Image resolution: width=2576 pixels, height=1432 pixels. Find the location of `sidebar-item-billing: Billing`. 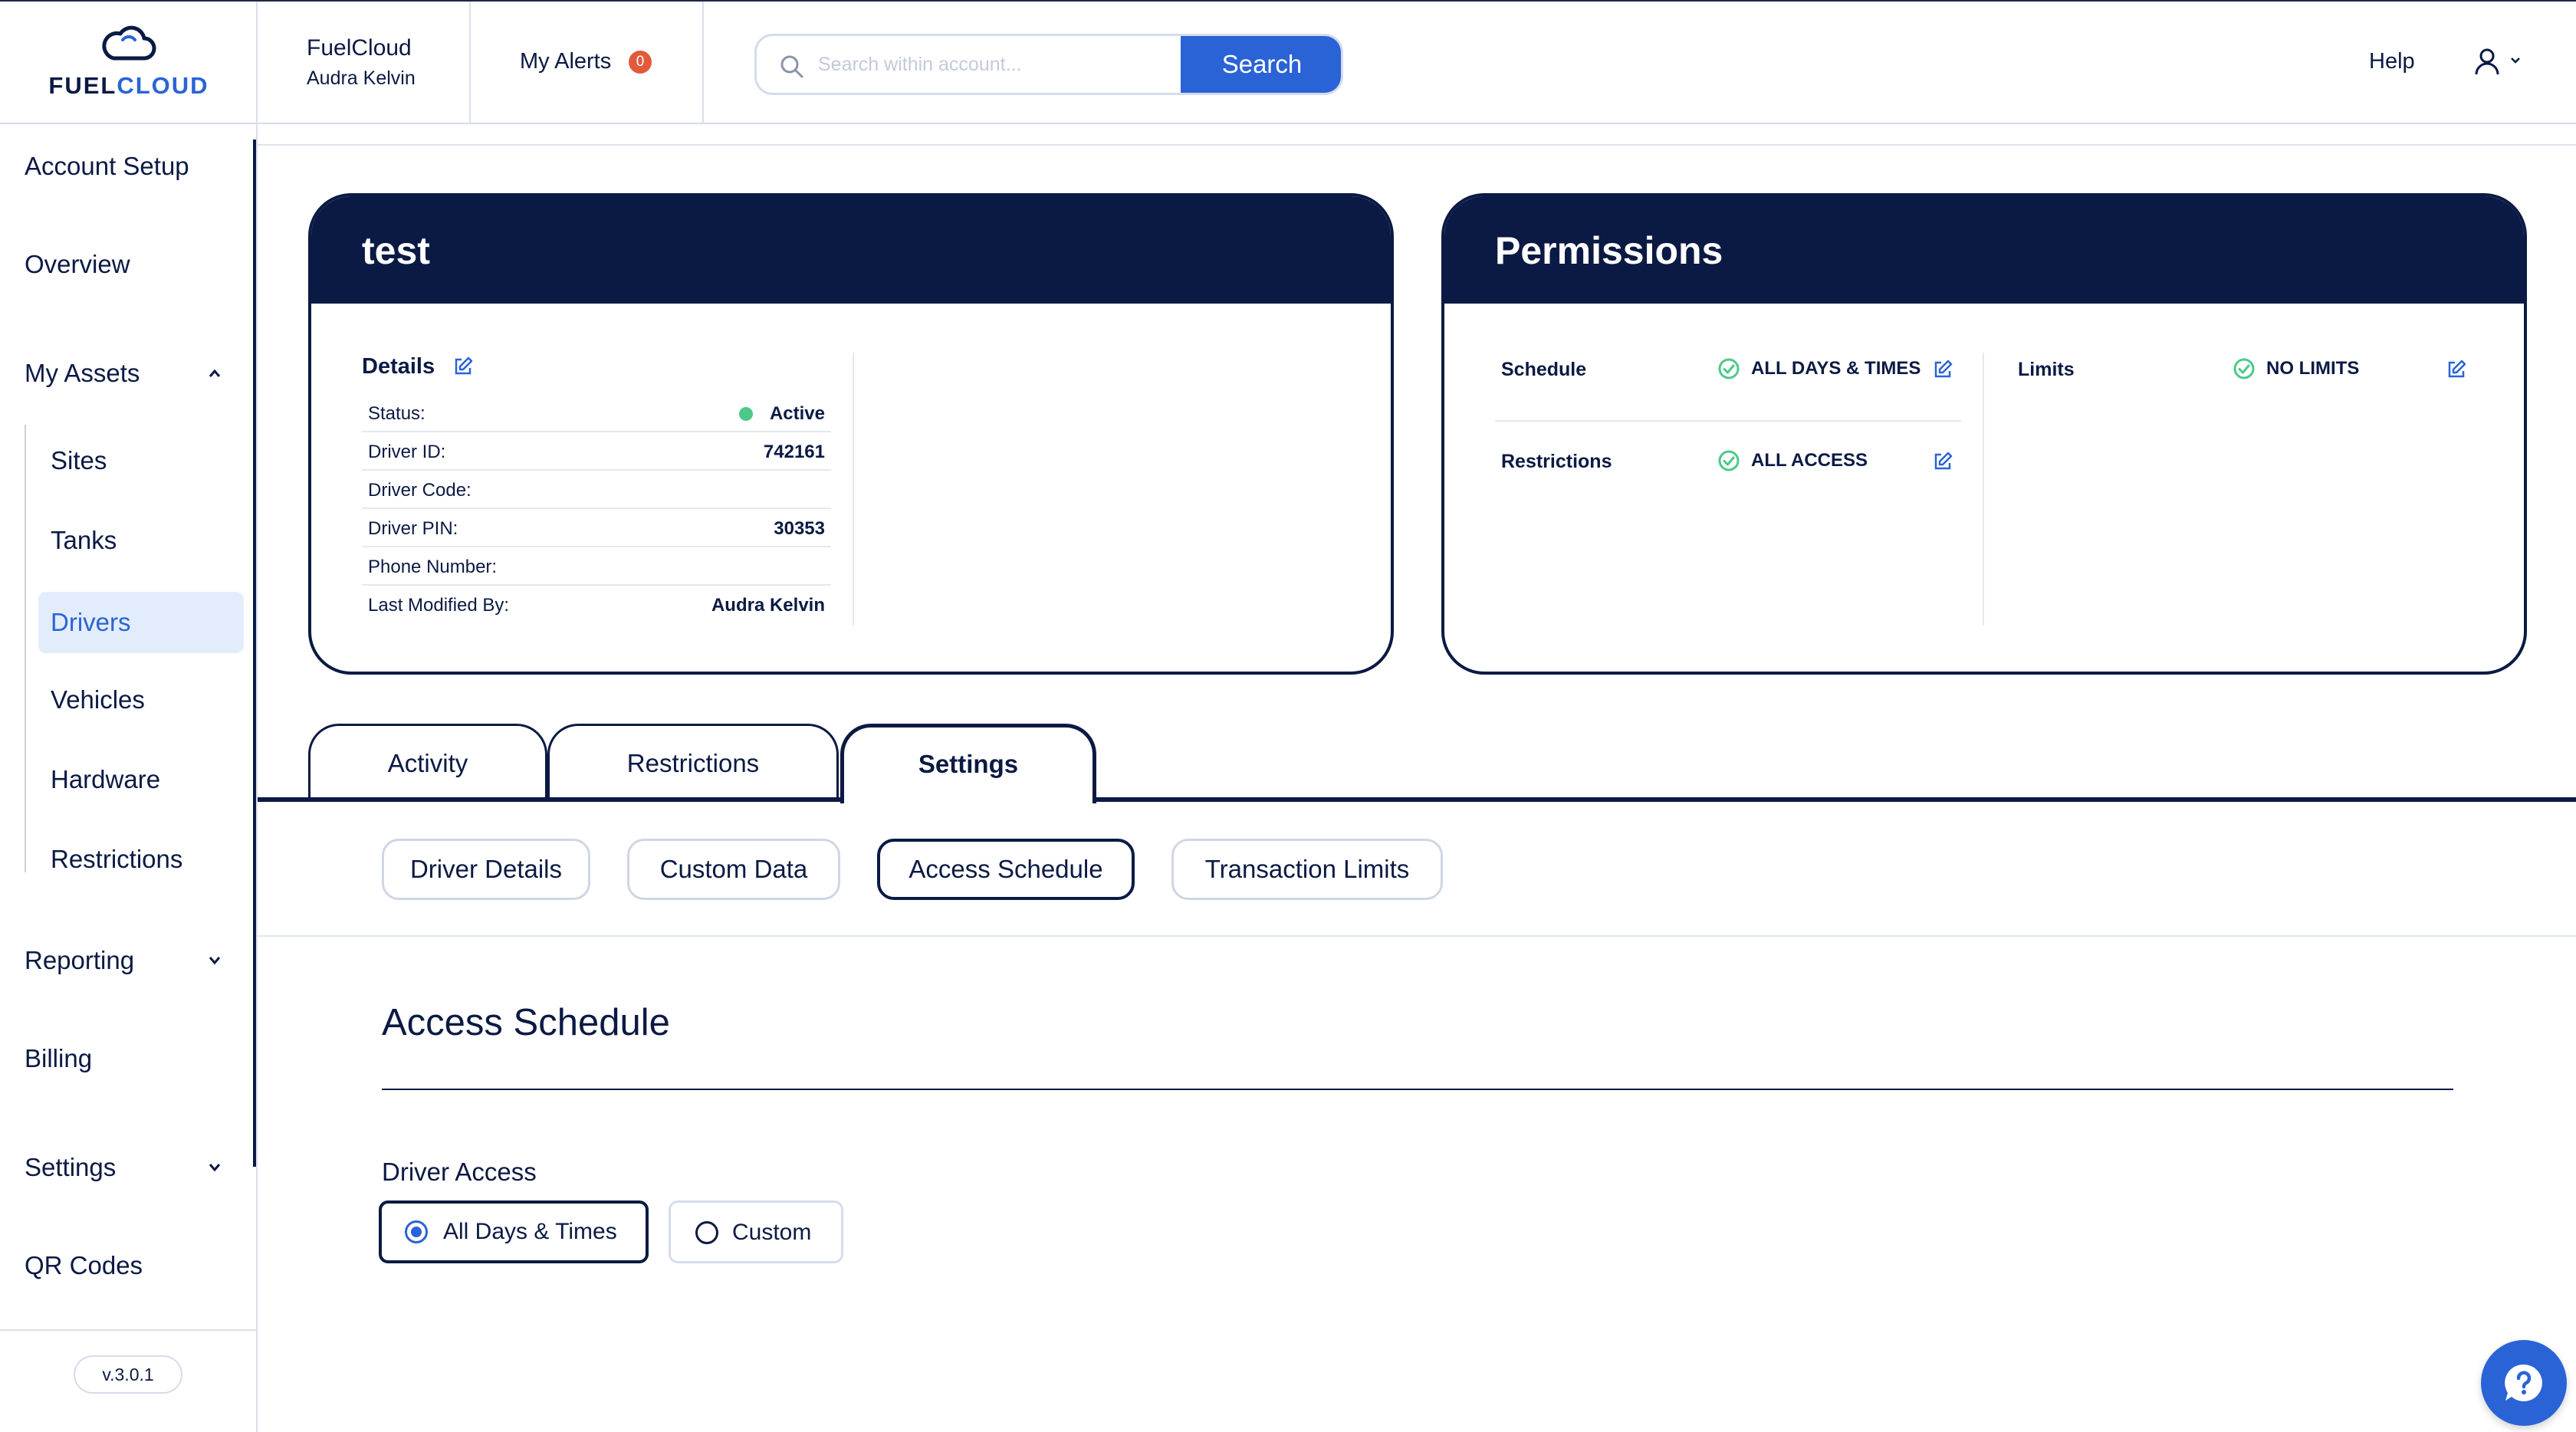

sidebar-item-billing: Billing is located at coordinates (58, 1059).